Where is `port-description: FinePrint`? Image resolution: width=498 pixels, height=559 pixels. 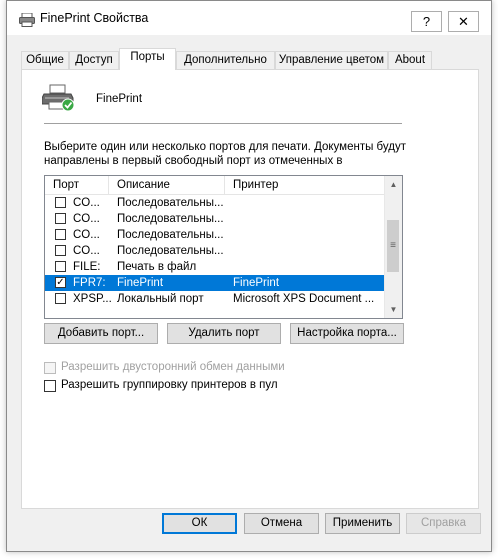 port-description: FinePrint is located at coordinates (140, 283).